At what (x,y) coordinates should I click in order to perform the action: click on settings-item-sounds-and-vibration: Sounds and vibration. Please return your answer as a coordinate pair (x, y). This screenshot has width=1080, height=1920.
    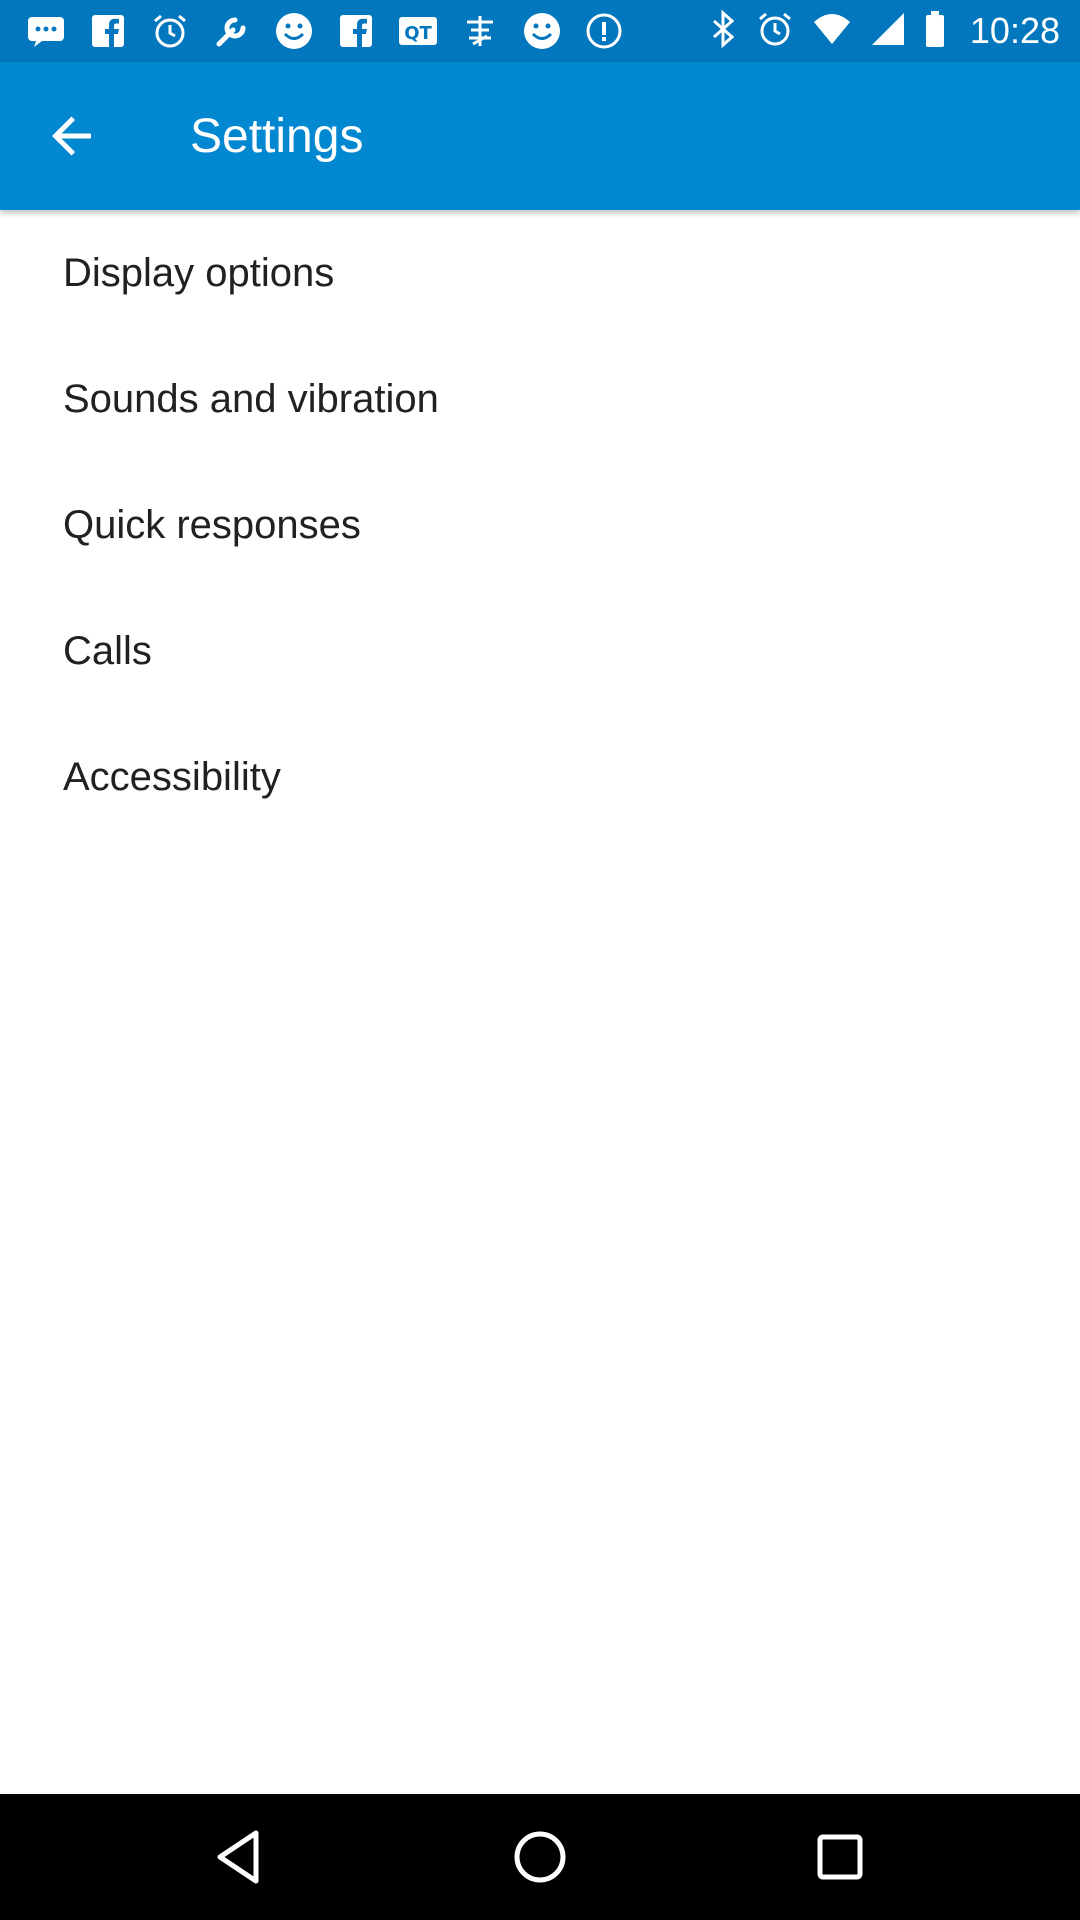
    Looking at the image, I should click on (540, 399).